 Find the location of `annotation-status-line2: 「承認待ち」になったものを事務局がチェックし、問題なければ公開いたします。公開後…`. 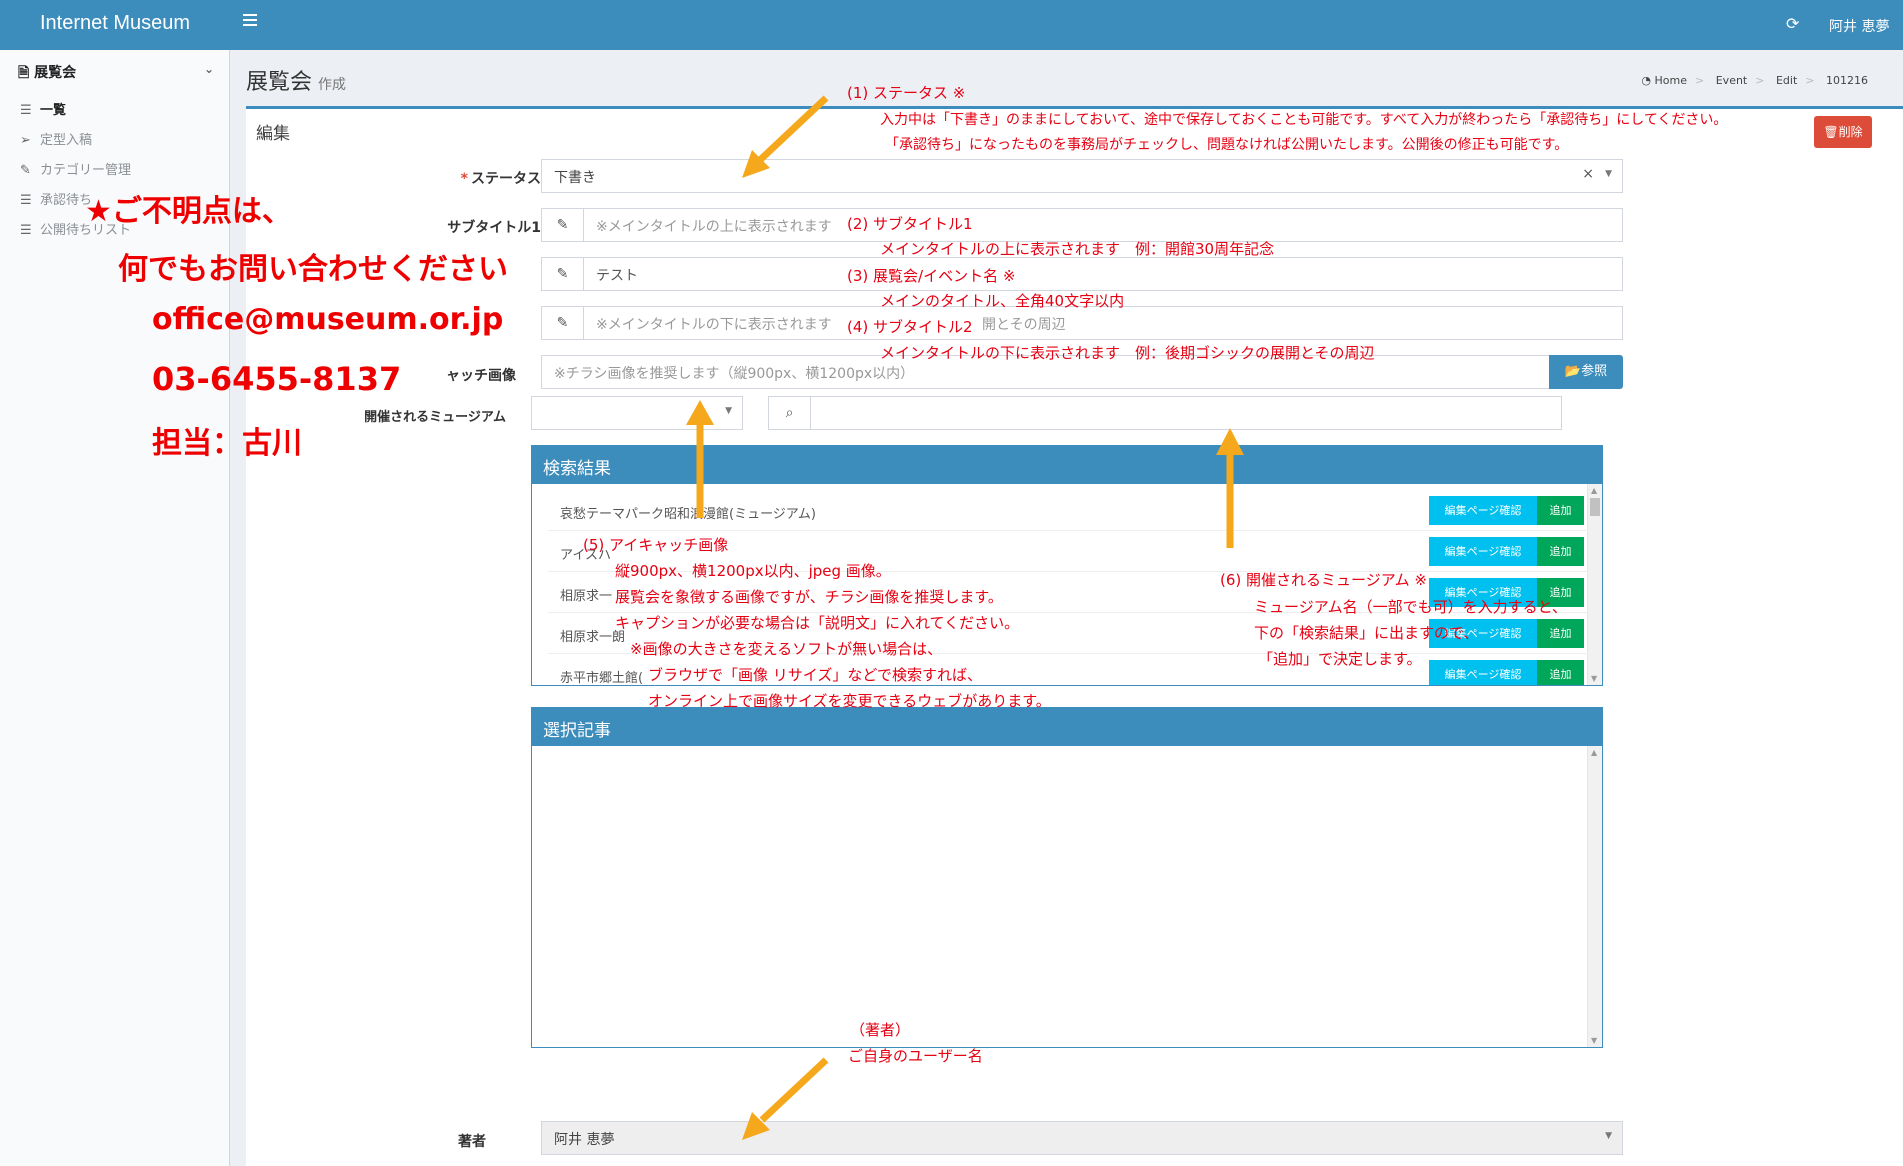

annotation-status-line2: 「承認待ち」になったものを事務局がチェックし、問題なければ公開いたします。公開後… is located at coordinates (1227, 145).